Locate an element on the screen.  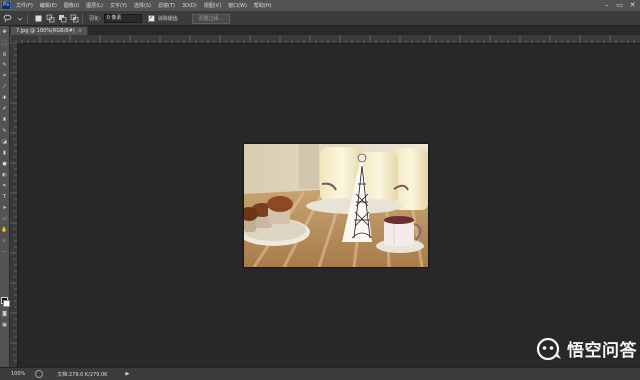
menu-type: 文字(Y) is located at coordinates (118, 5).